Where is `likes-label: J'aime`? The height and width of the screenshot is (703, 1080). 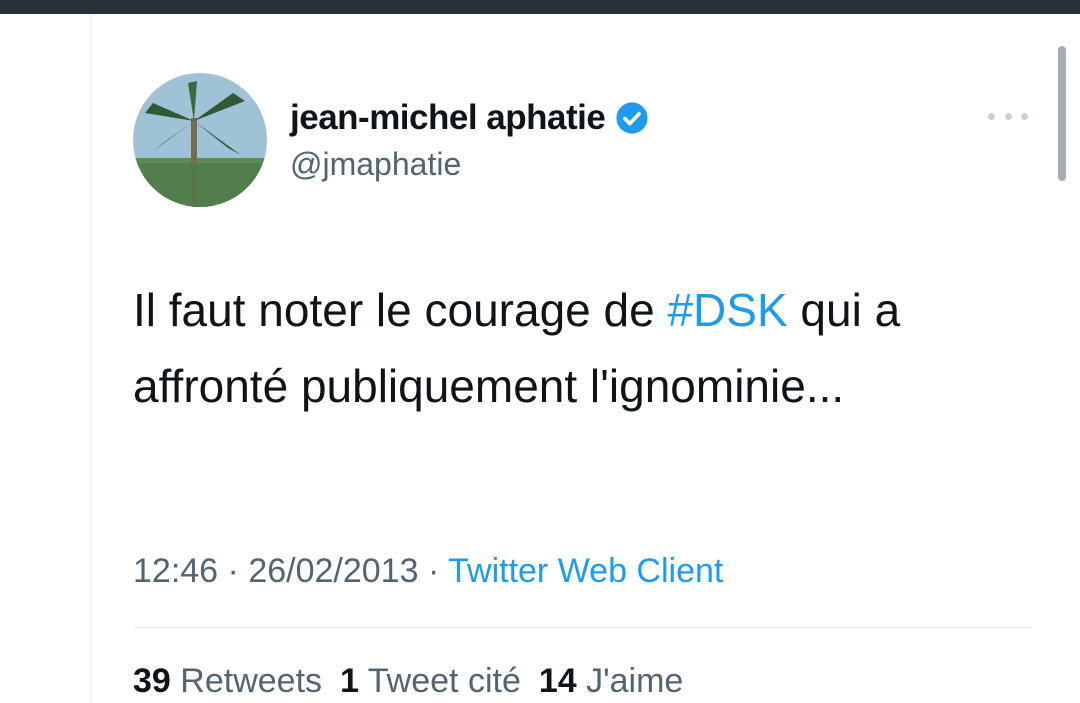 likes-label: J'aime is located at coordinates (635, 681).